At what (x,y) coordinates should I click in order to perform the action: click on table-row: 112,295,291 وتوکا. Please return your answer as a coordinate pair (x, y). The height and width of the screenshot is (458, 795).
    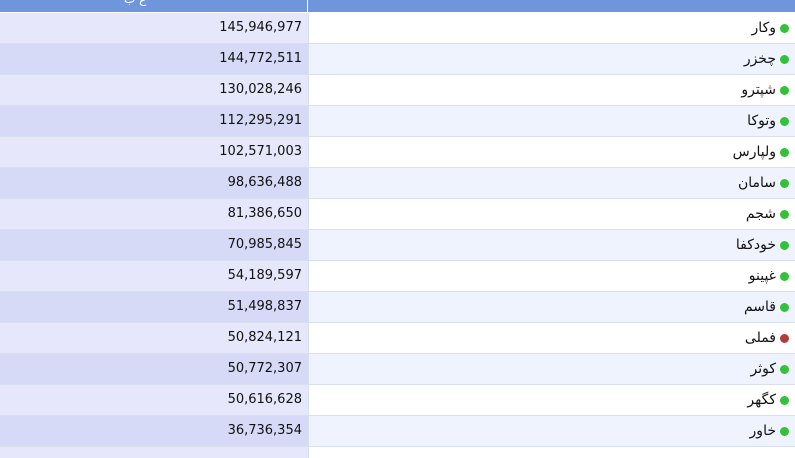
    Looking at the image, I should click on (397, 121).